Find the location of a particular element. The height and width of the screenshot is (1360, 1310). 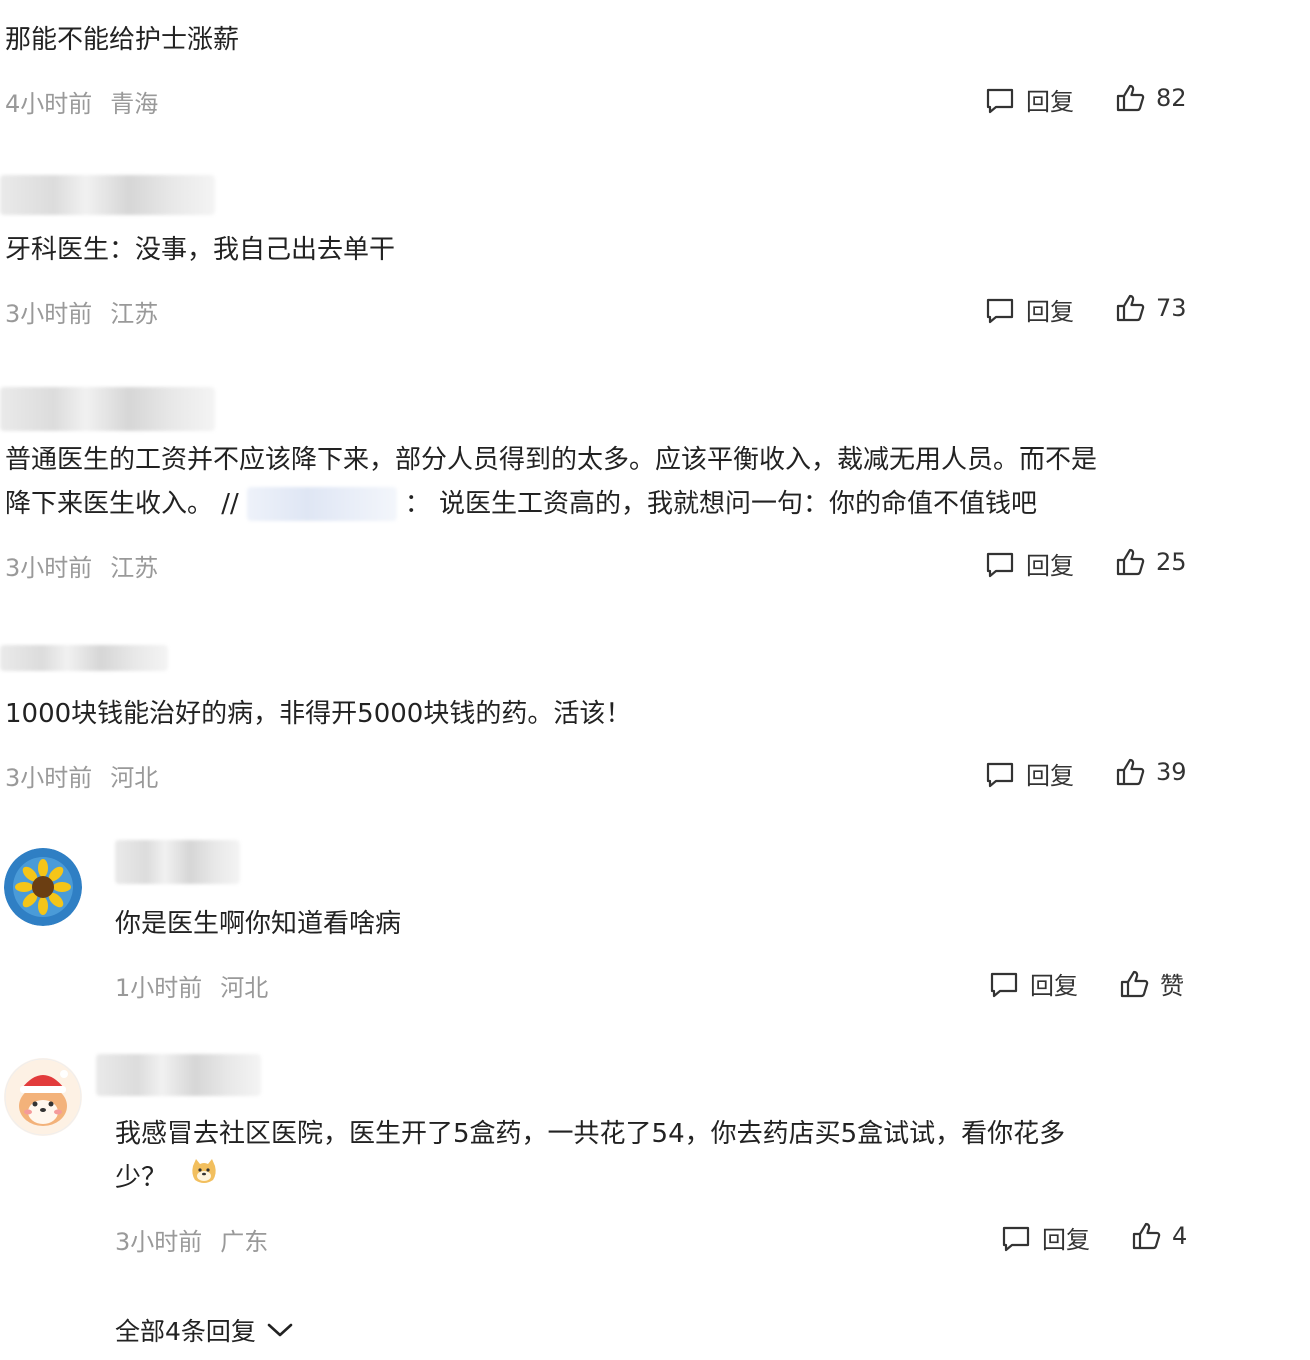

comment-text: 1000块钱能治好的病，非得开5000块钱的药。活该！ is located at coordinates (318, 714).